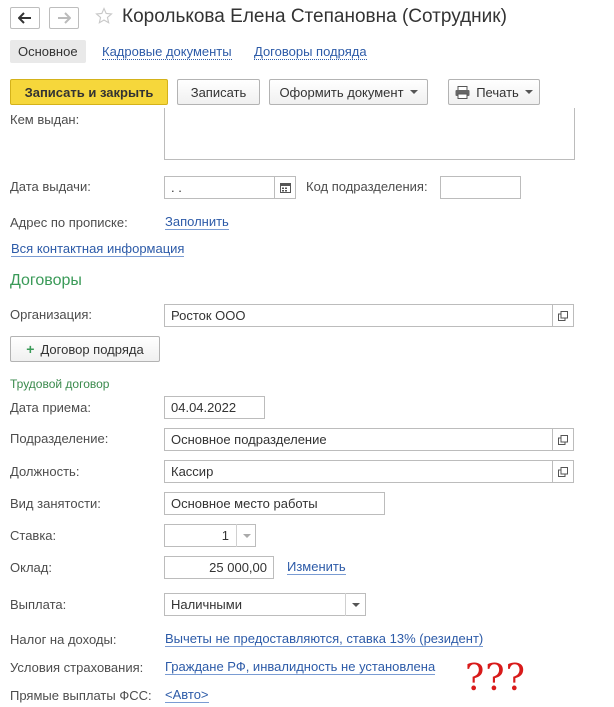  What do you see at coordinates (98, 249) in the screenshot?
I see `contacts-link: Вся контактная информация` at bounding box center [98, 249].